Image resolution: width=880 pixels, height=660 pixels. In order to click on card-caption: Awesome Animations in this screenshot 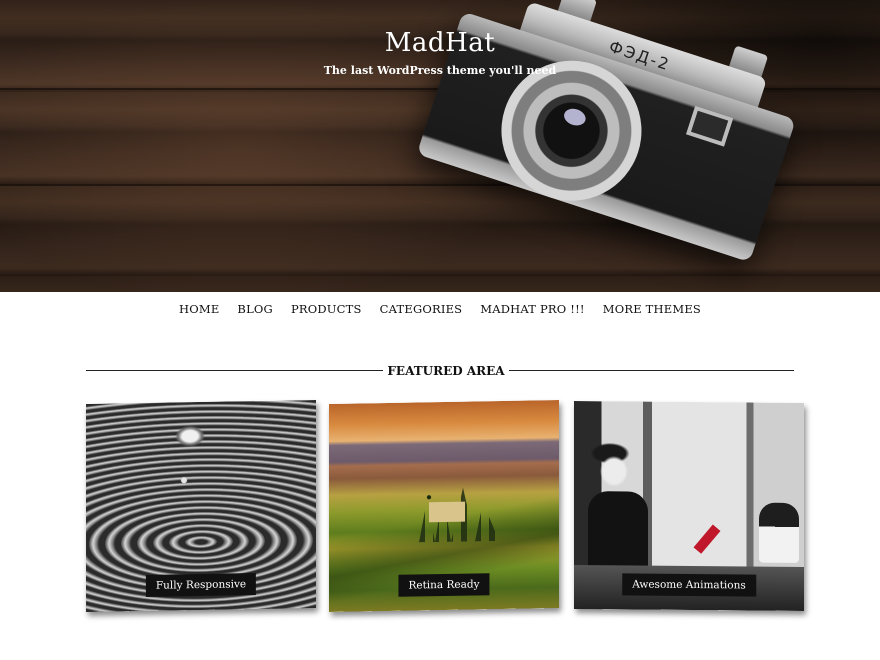, I will do `click(689, 585)`.